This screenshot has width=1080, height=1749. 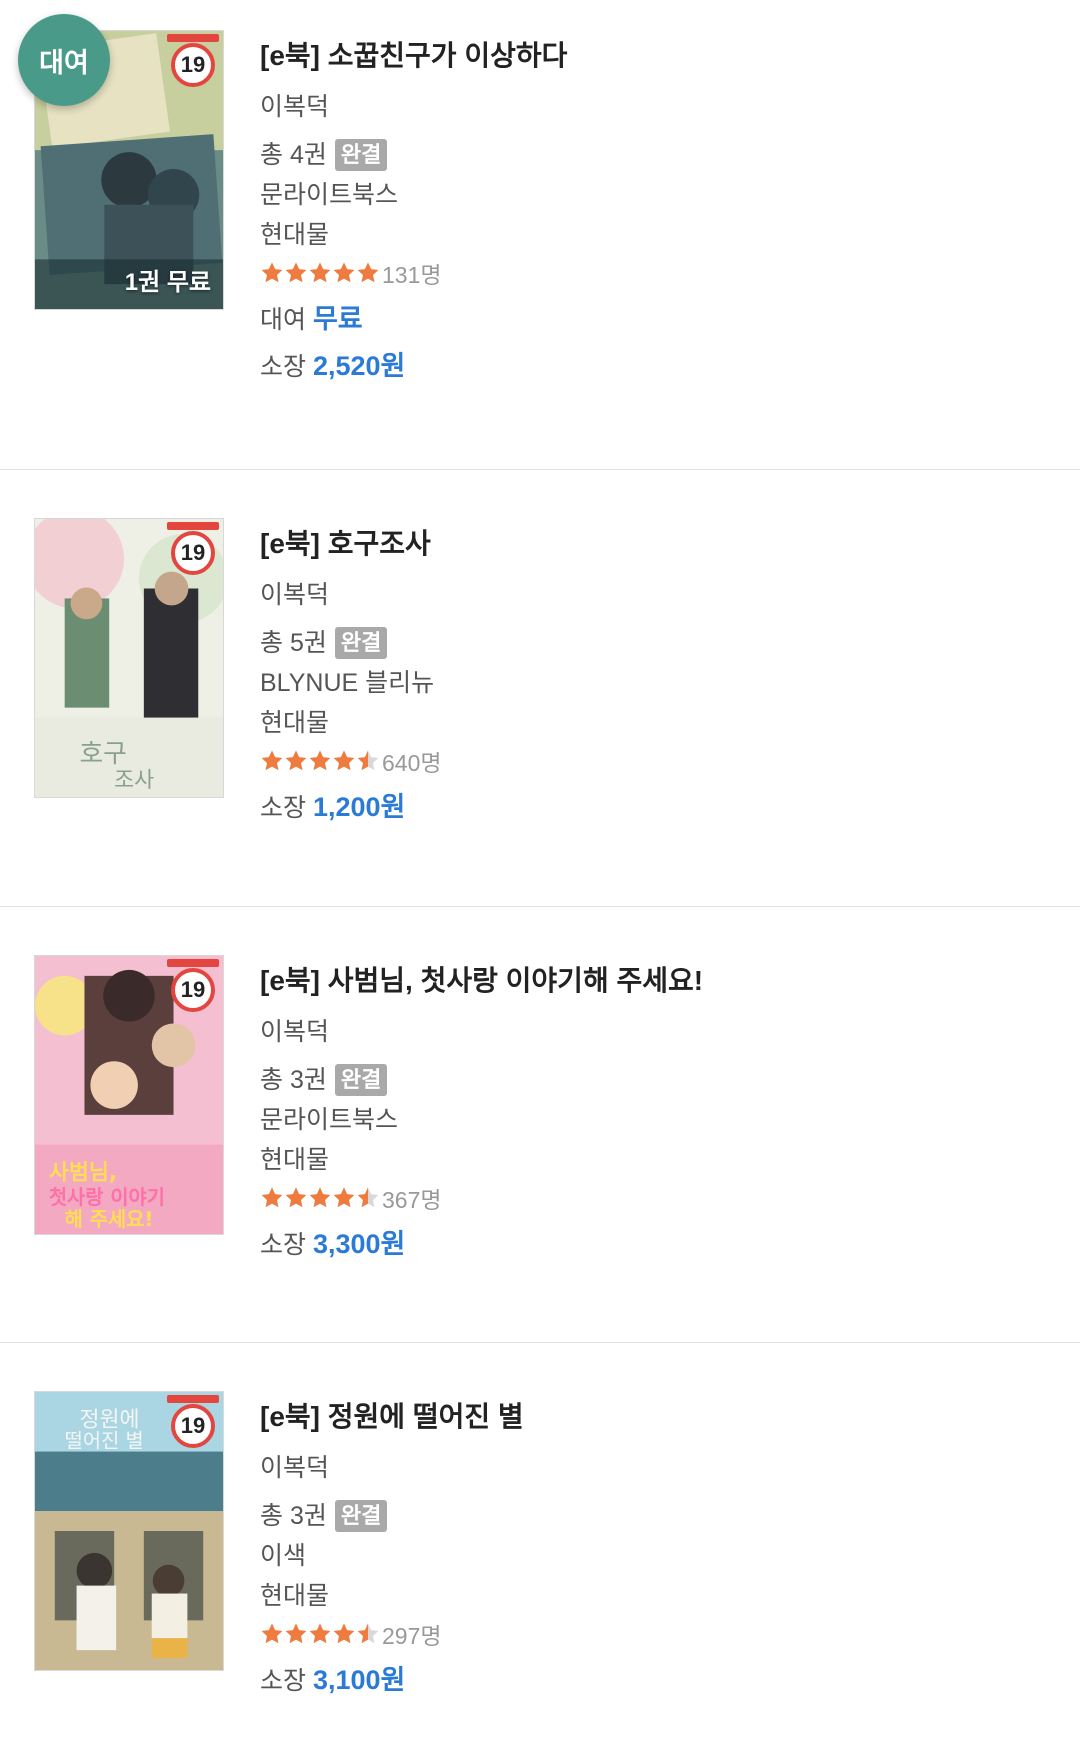 What do you see at coordinates (103, 754) in the screenshot?
I see `svg-text: 호구` at bounding box center [103, 754].